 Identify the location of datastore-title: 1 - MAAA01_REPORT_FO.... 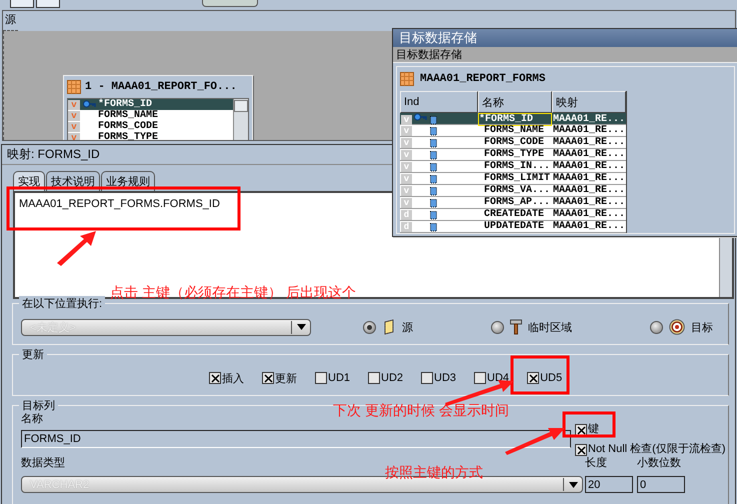
(161, 87).